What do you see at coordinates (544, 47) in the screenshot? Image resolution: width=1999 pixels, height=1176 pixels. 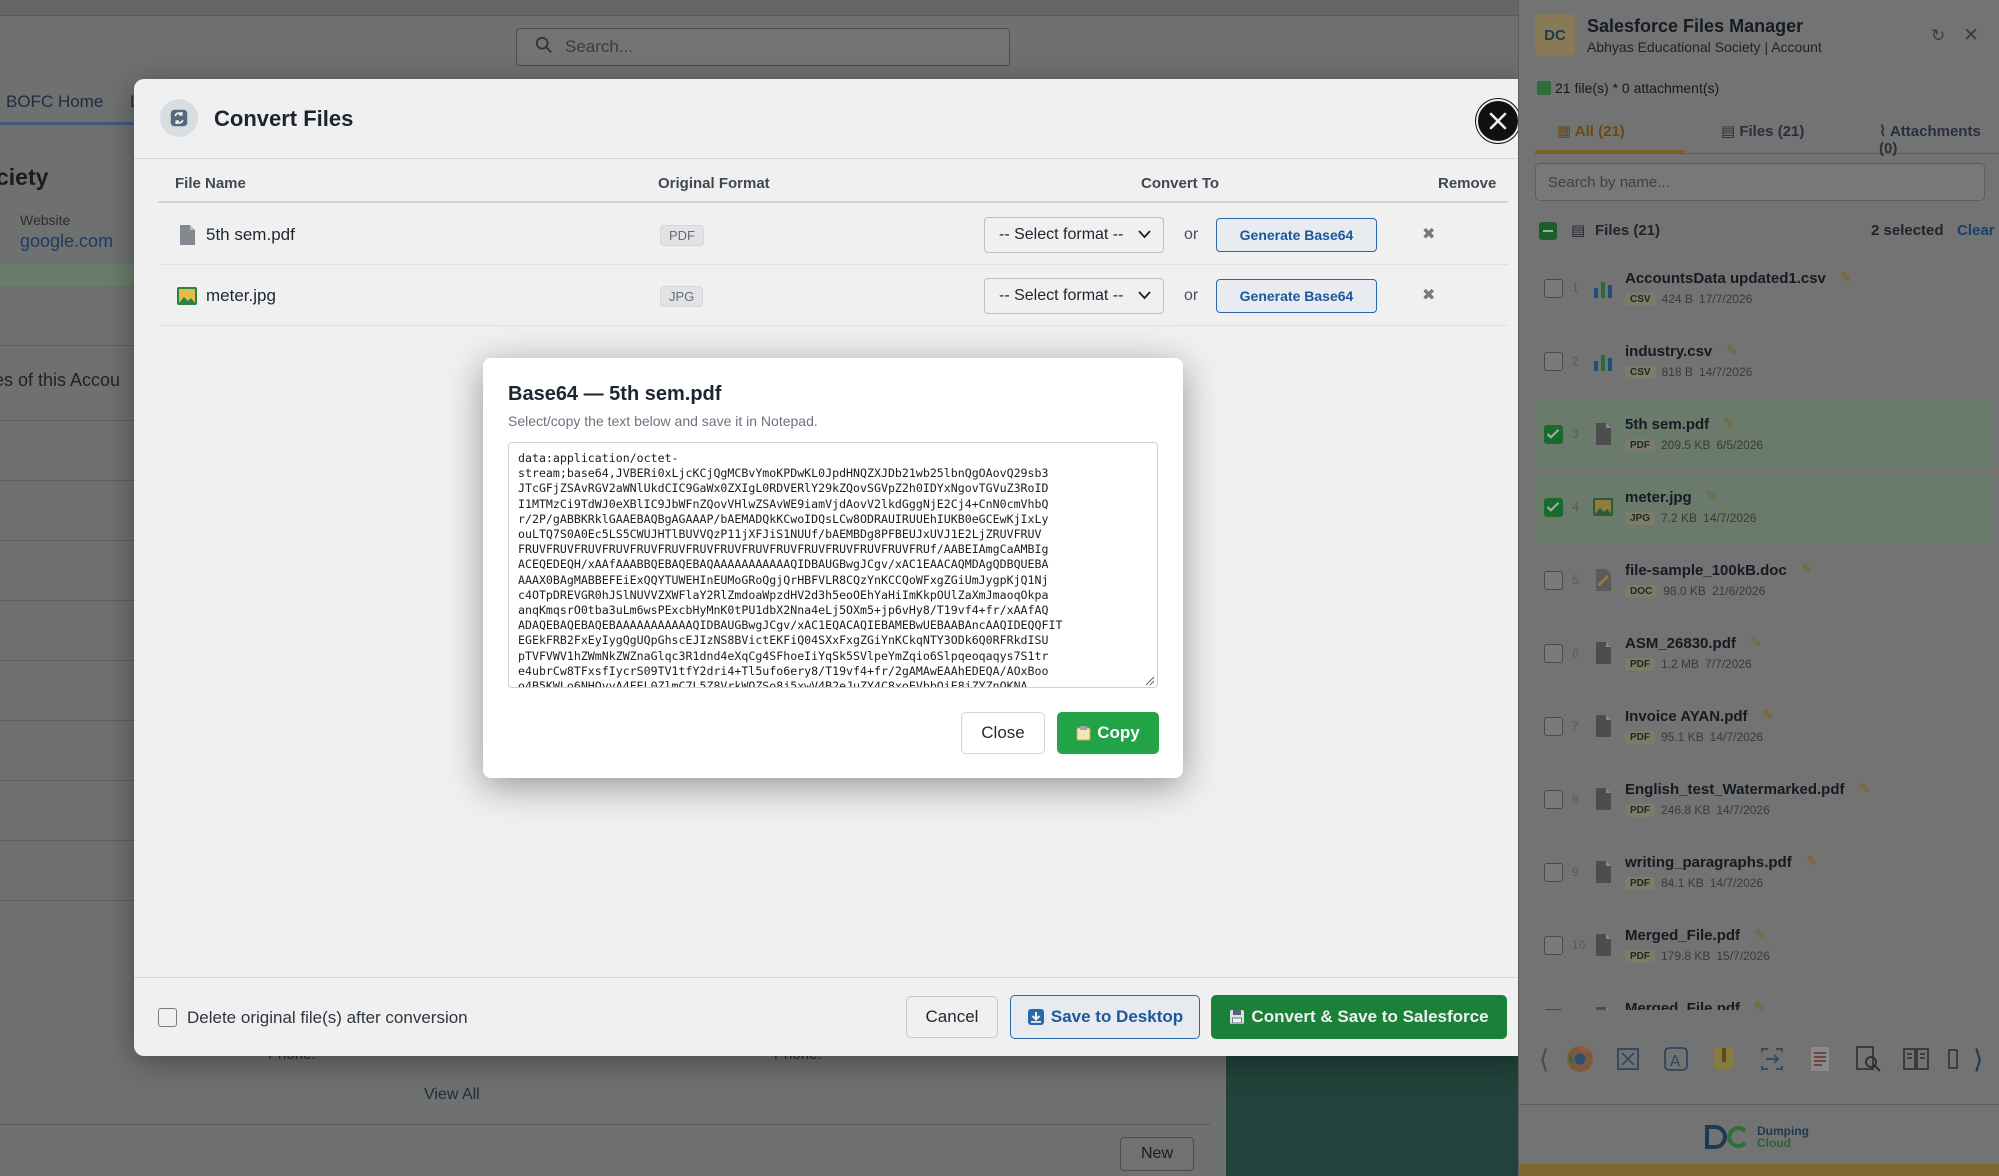 I see `search-icon` at bounding box center [544, 47].